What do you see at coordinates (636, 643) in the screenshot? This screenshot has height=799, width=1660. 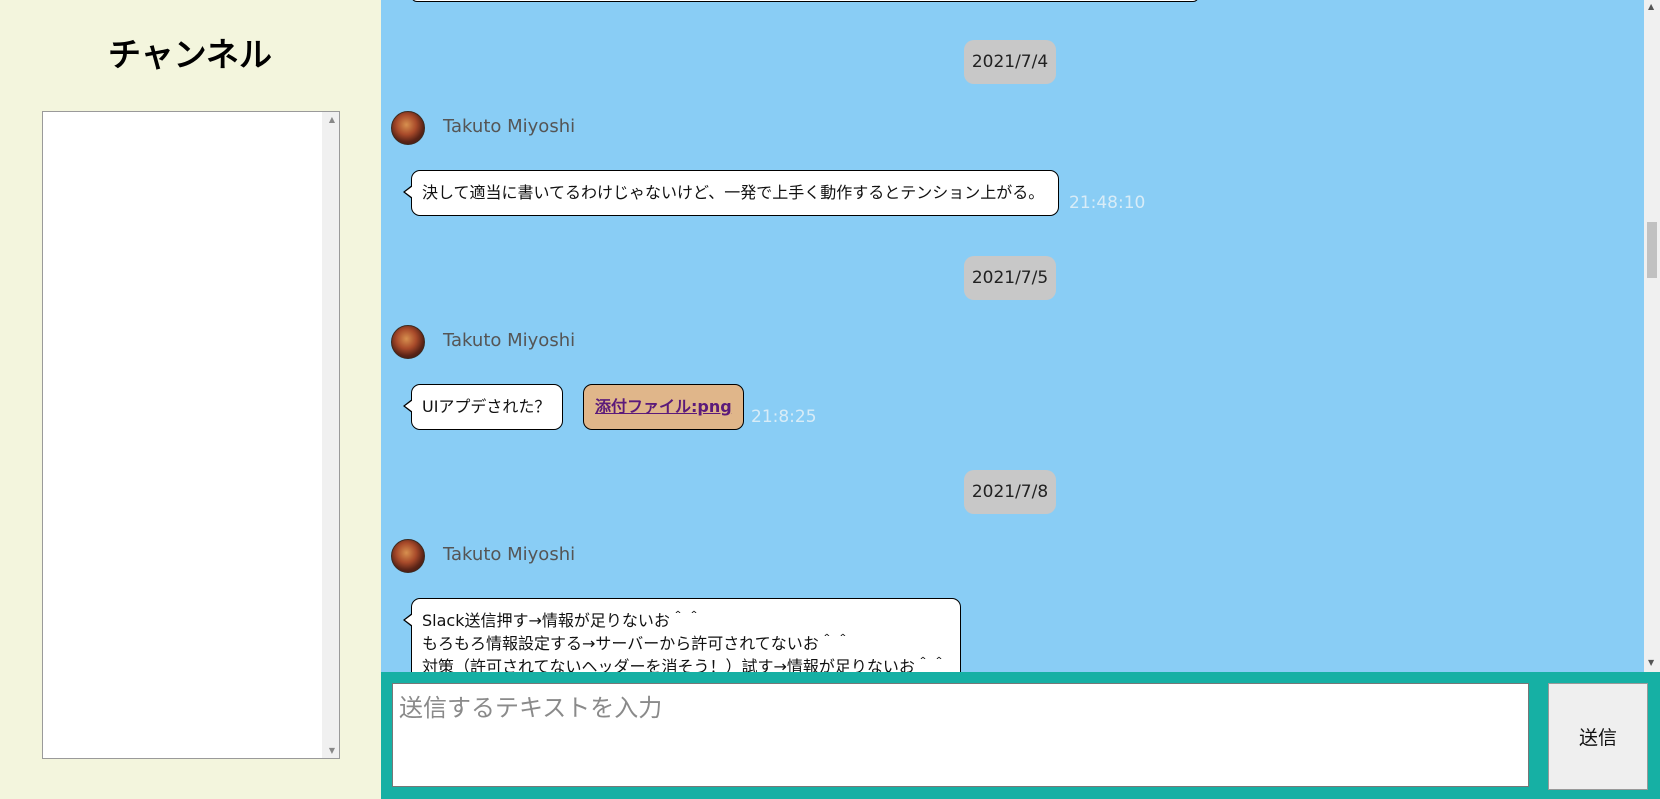 I see `message-line: もろもろ情報設定する→サーバーから許可されてないお＾＾` at bounding box center [636, 643].